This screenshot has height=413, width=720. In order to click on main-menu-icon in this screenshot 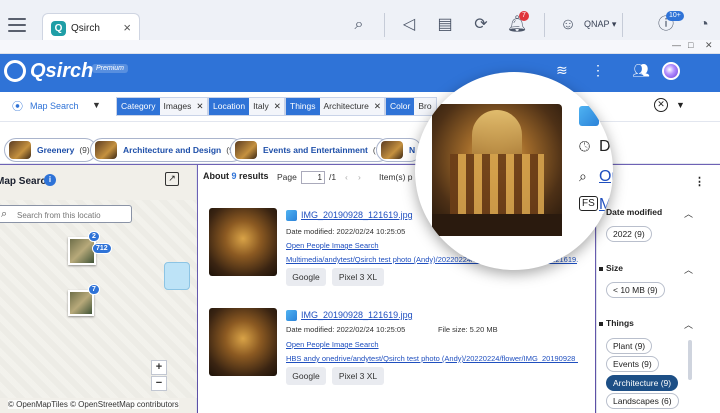, I will do `click(17, 24)`.